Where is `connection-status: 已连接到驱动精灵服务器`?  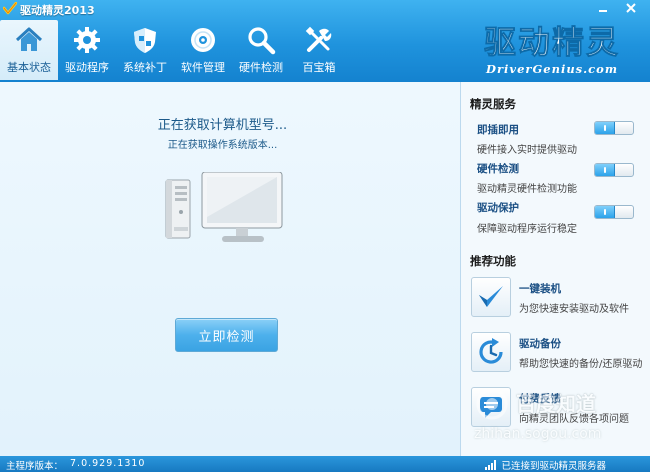
connection-status: 已连接到驱动精灵服务器 is located at coordinates (545, 465).